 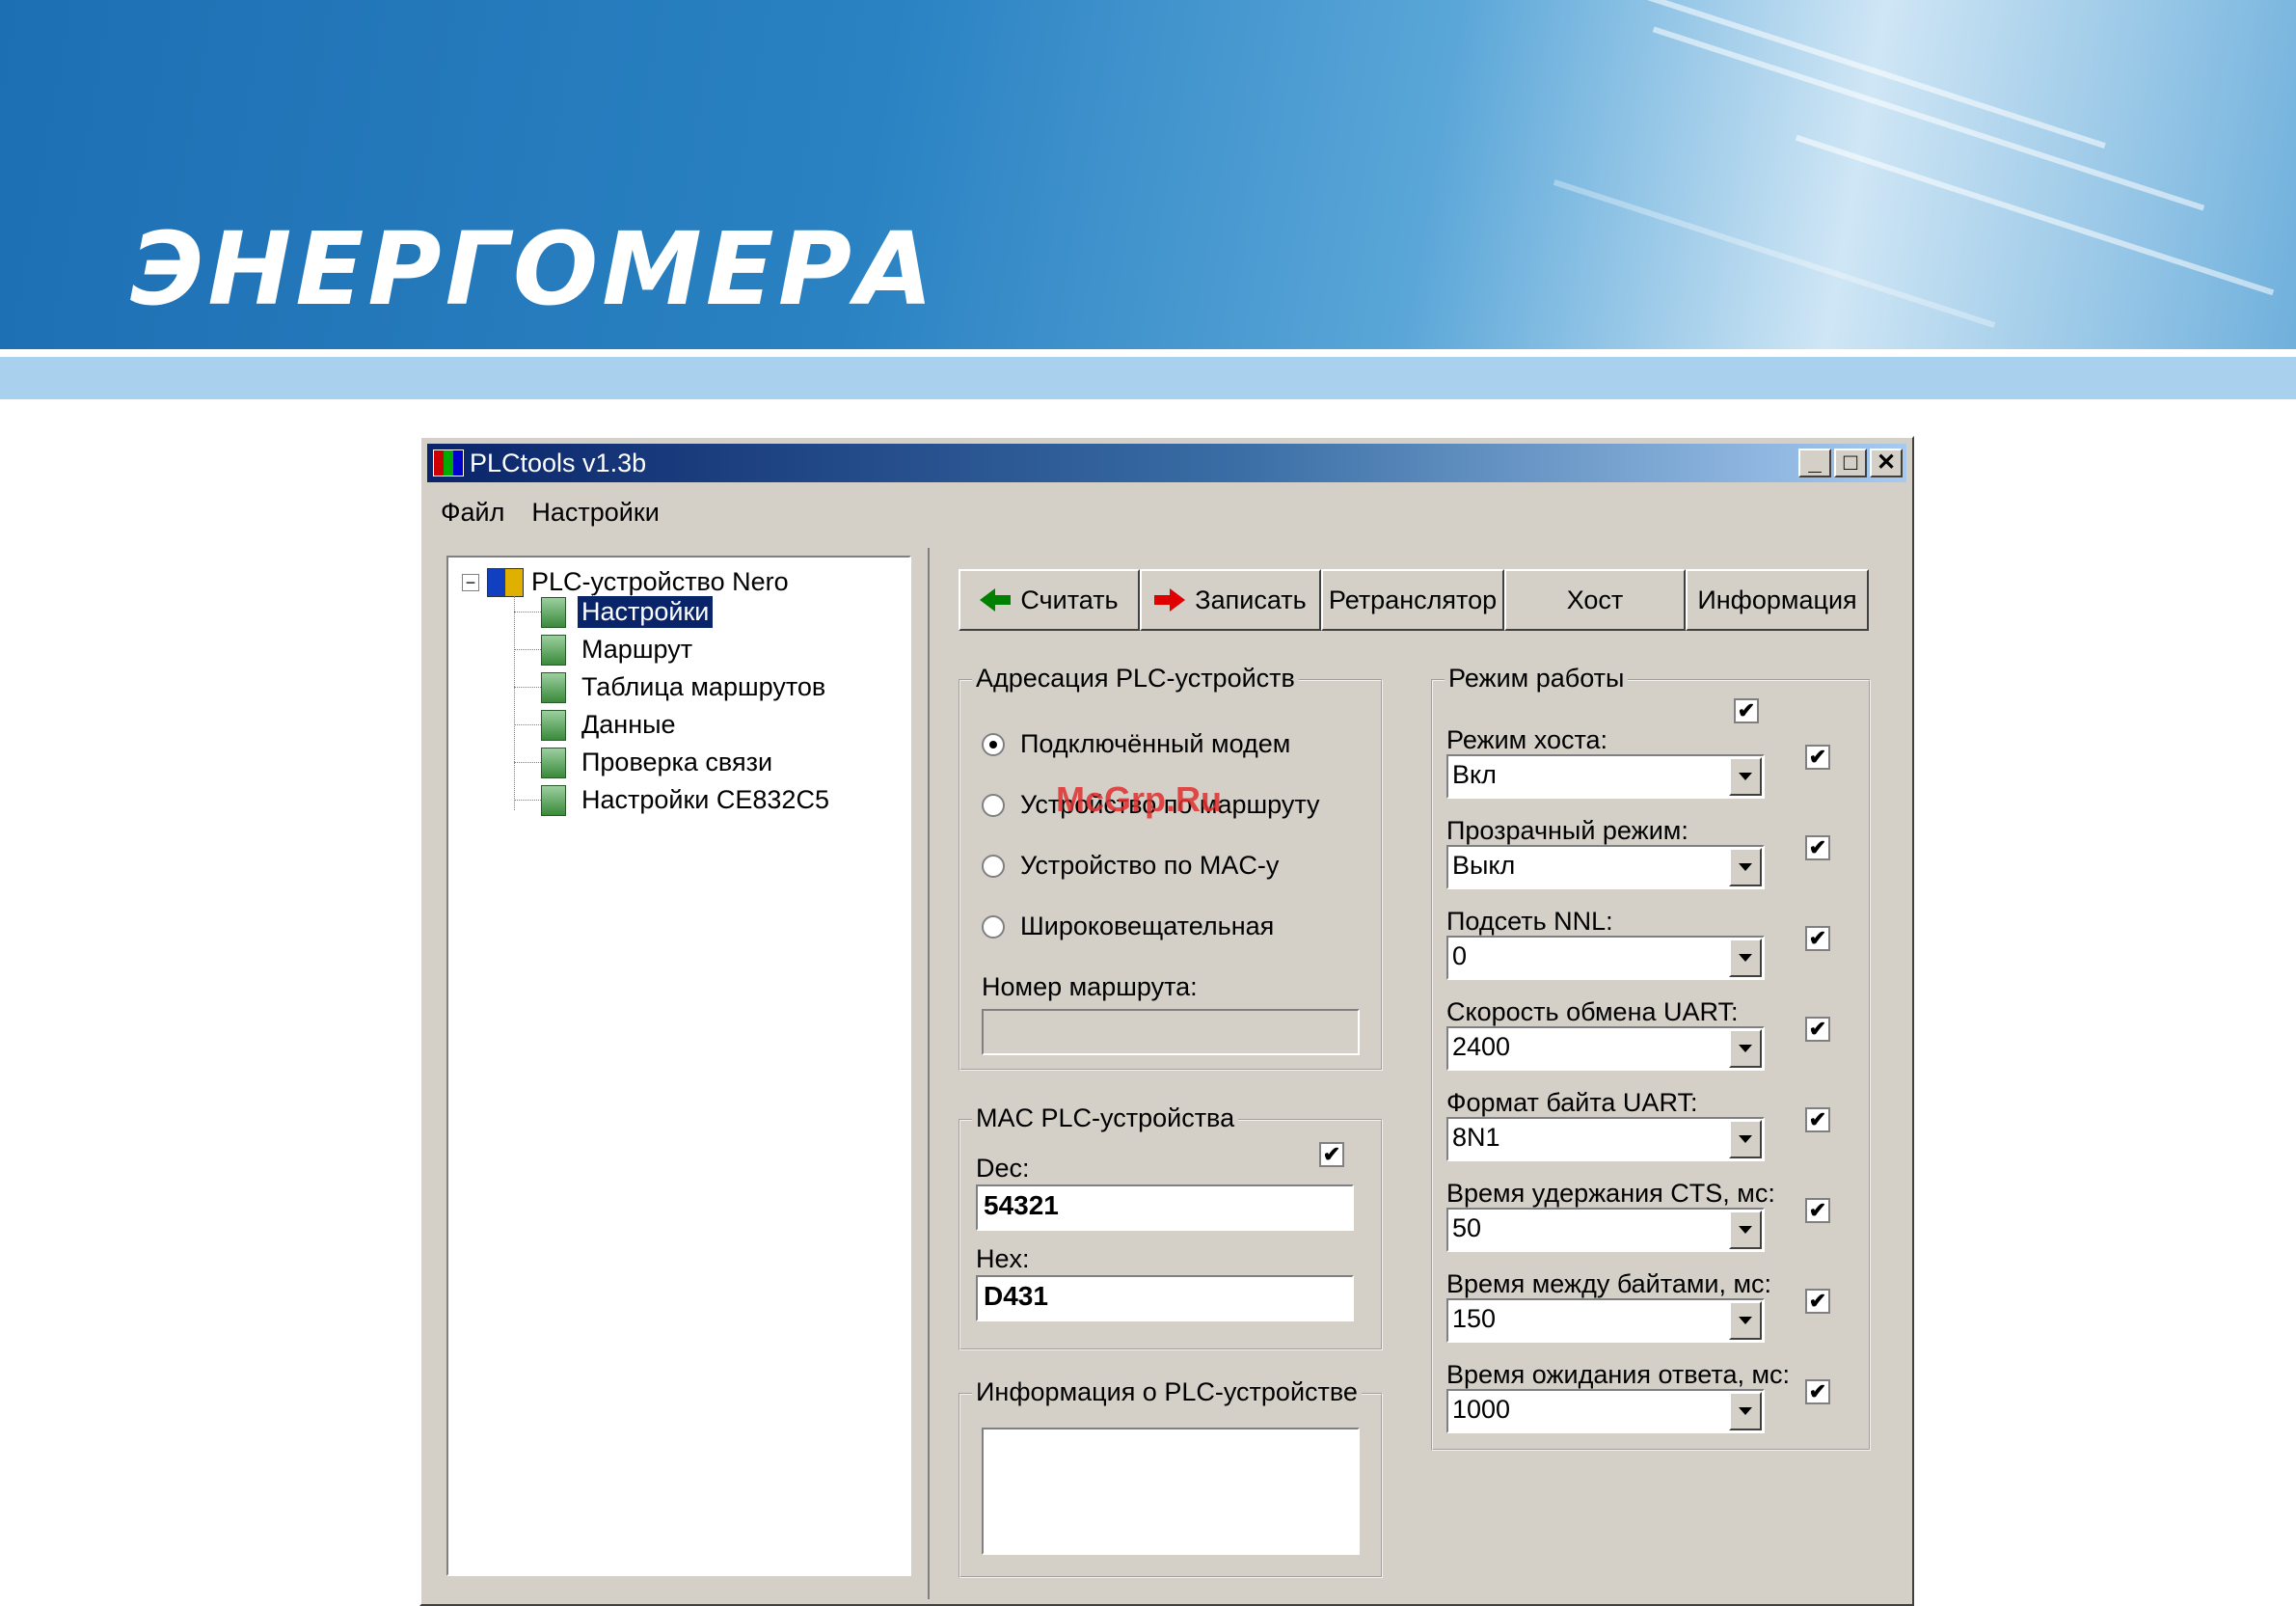 I want to click on arrow-left-icon, so click(x=996, y=600).